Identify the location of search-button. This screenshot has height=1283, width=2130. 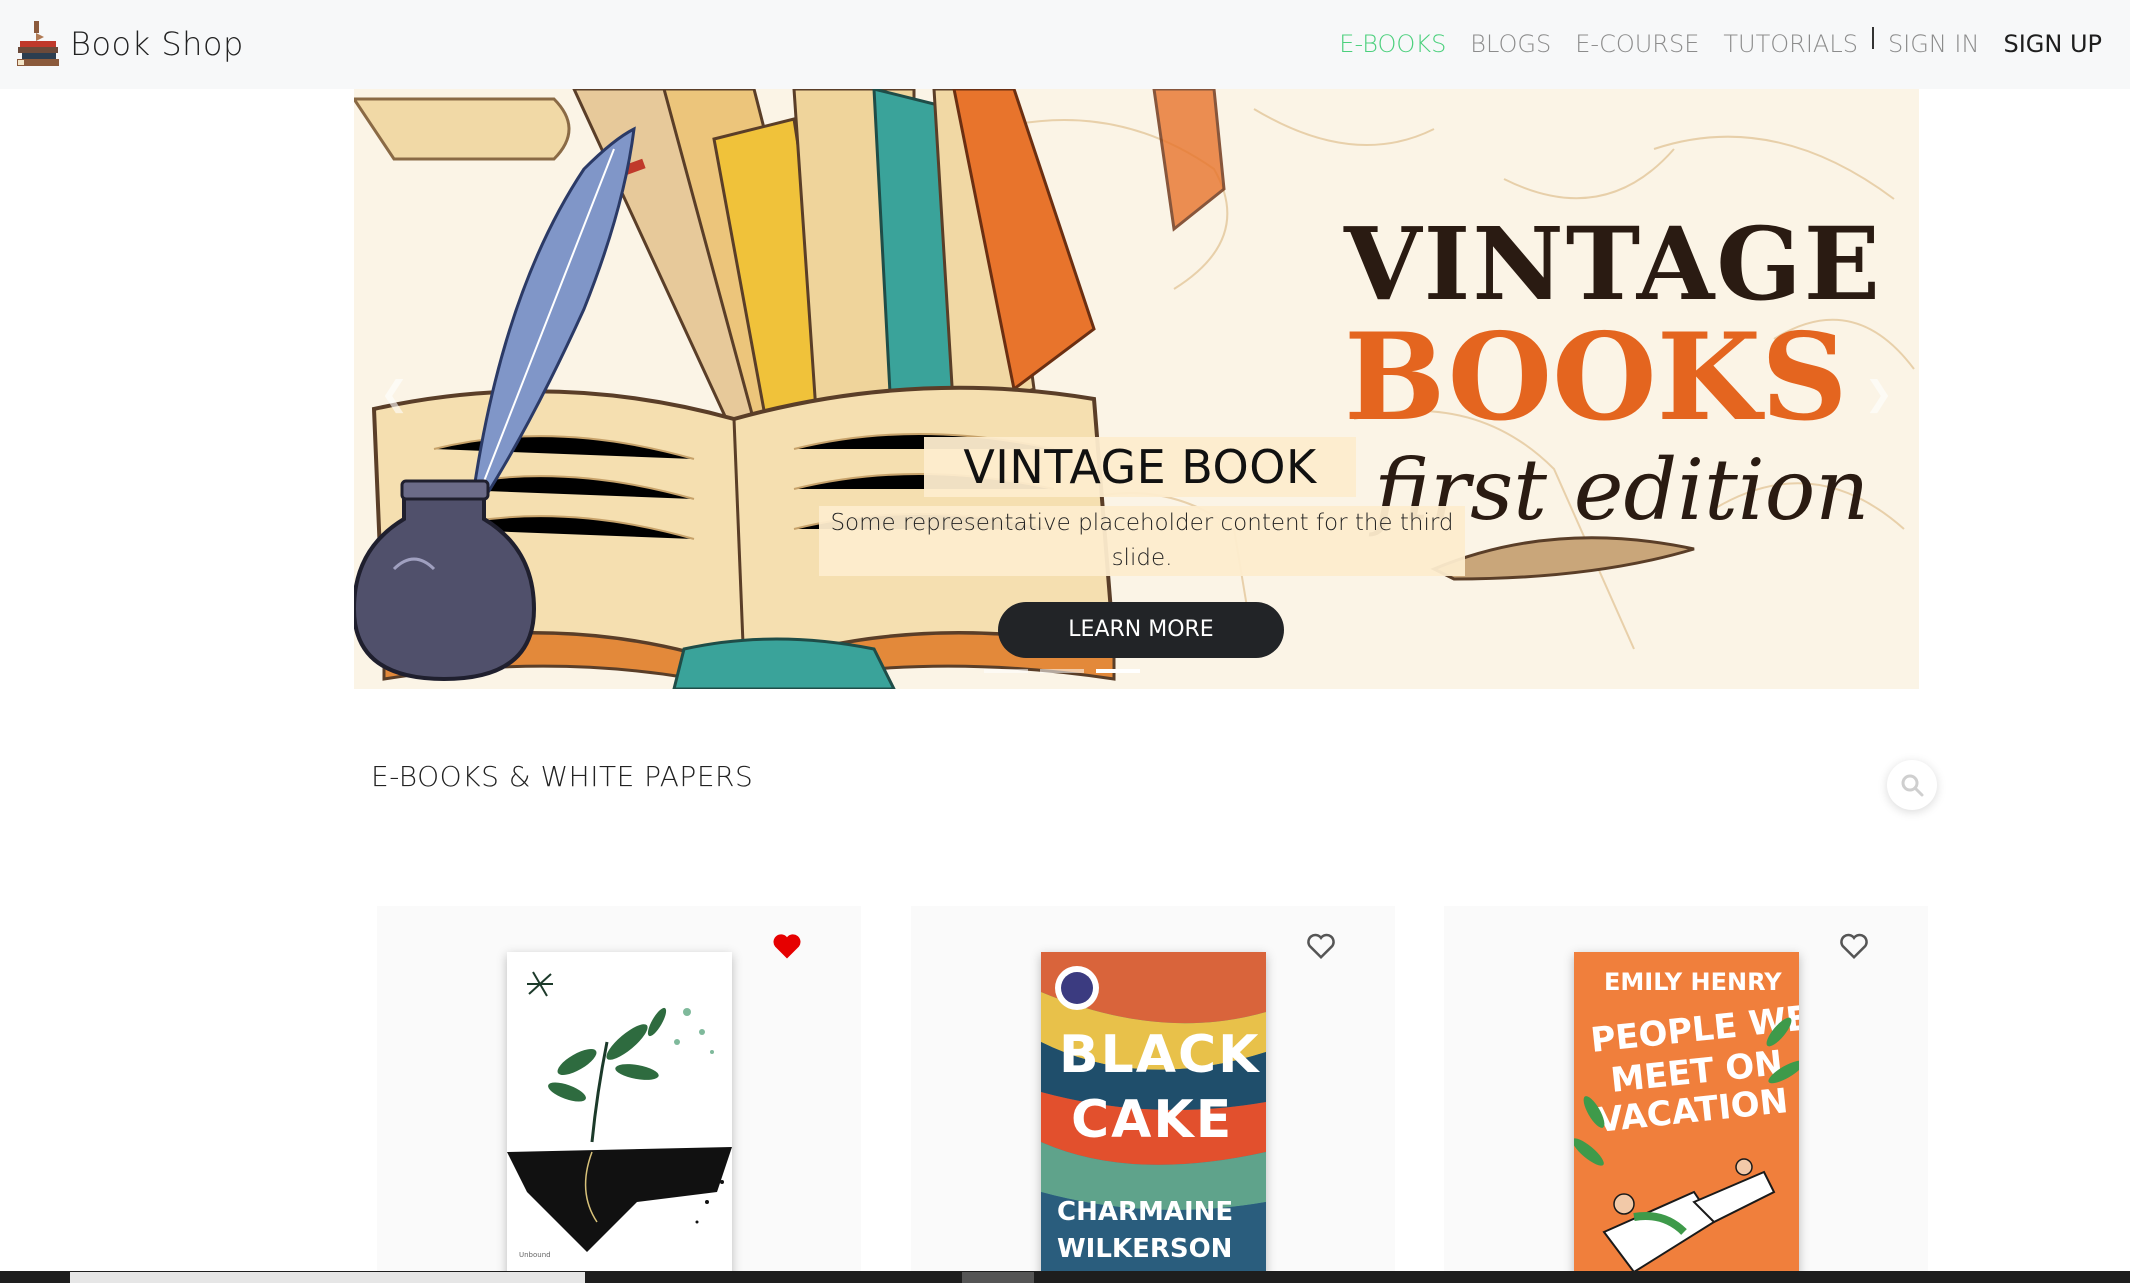
(1912, 785).